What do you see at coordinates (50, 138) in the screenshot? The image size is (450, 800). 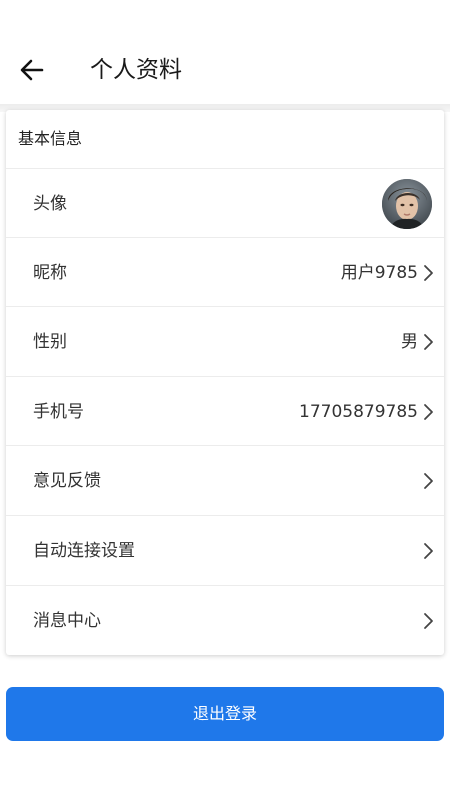 I see `section-title: 基本信息` at bounding box center [50, 138].